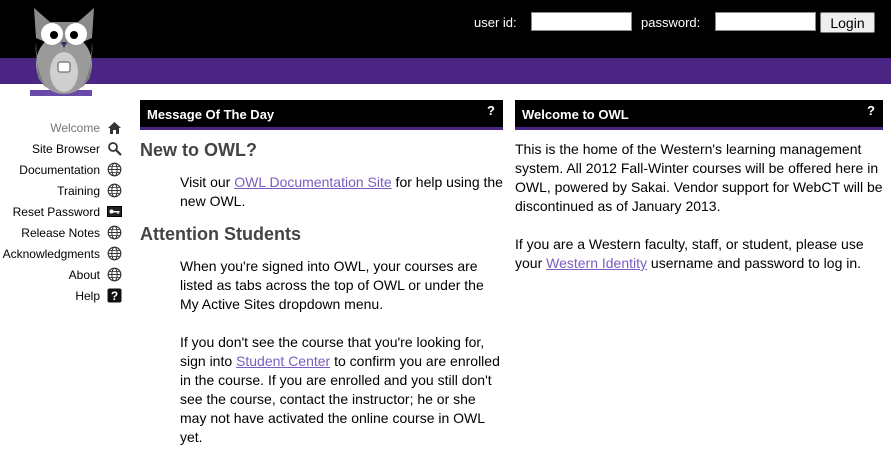  I want to click on motd-title: Message Of The Day, so click(211, 114).